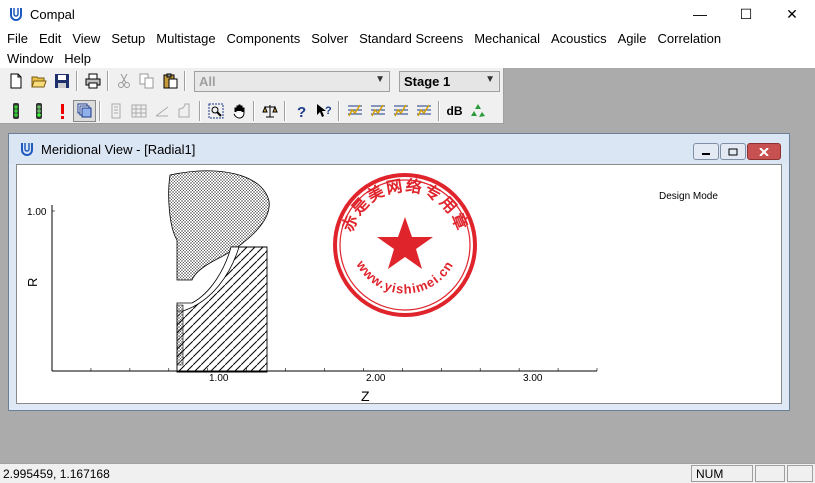  What do you see at coordinates (376, 378) in the screenshot?
I see `x-tick-label-2: 2.00` at bounding box center [376, 378].